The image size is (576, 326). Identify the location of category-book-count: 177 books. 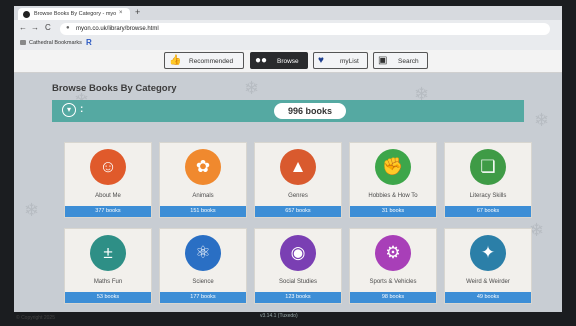
(203, 297).